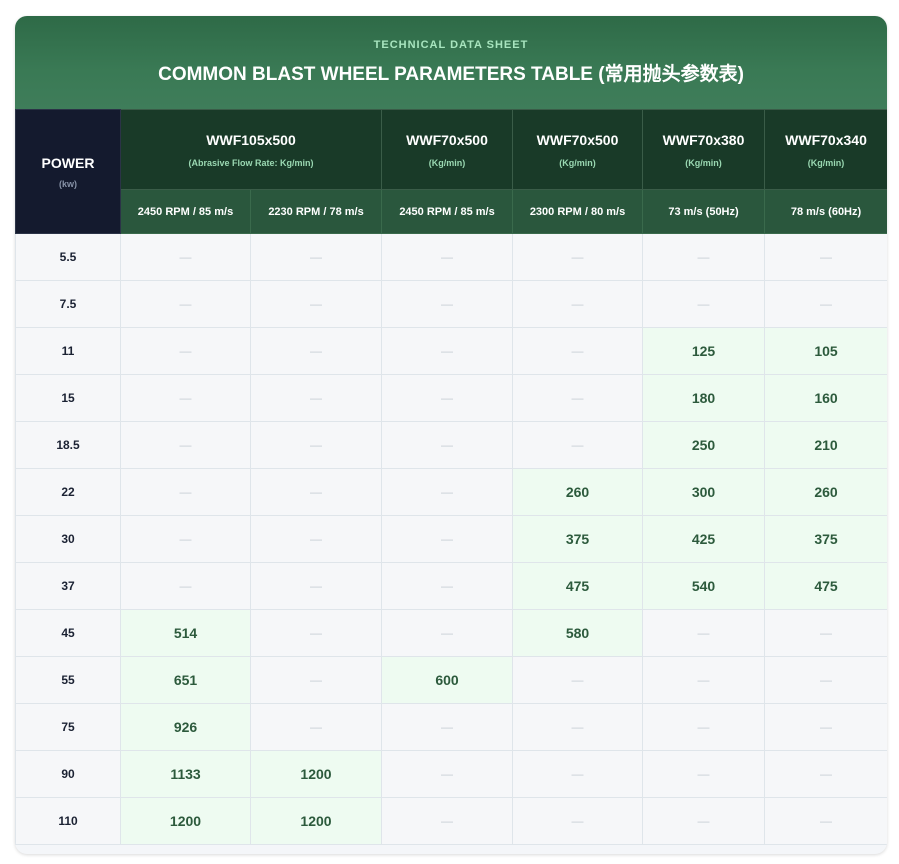  I want to click on model-name: WWF70x500, so click(447, 139).